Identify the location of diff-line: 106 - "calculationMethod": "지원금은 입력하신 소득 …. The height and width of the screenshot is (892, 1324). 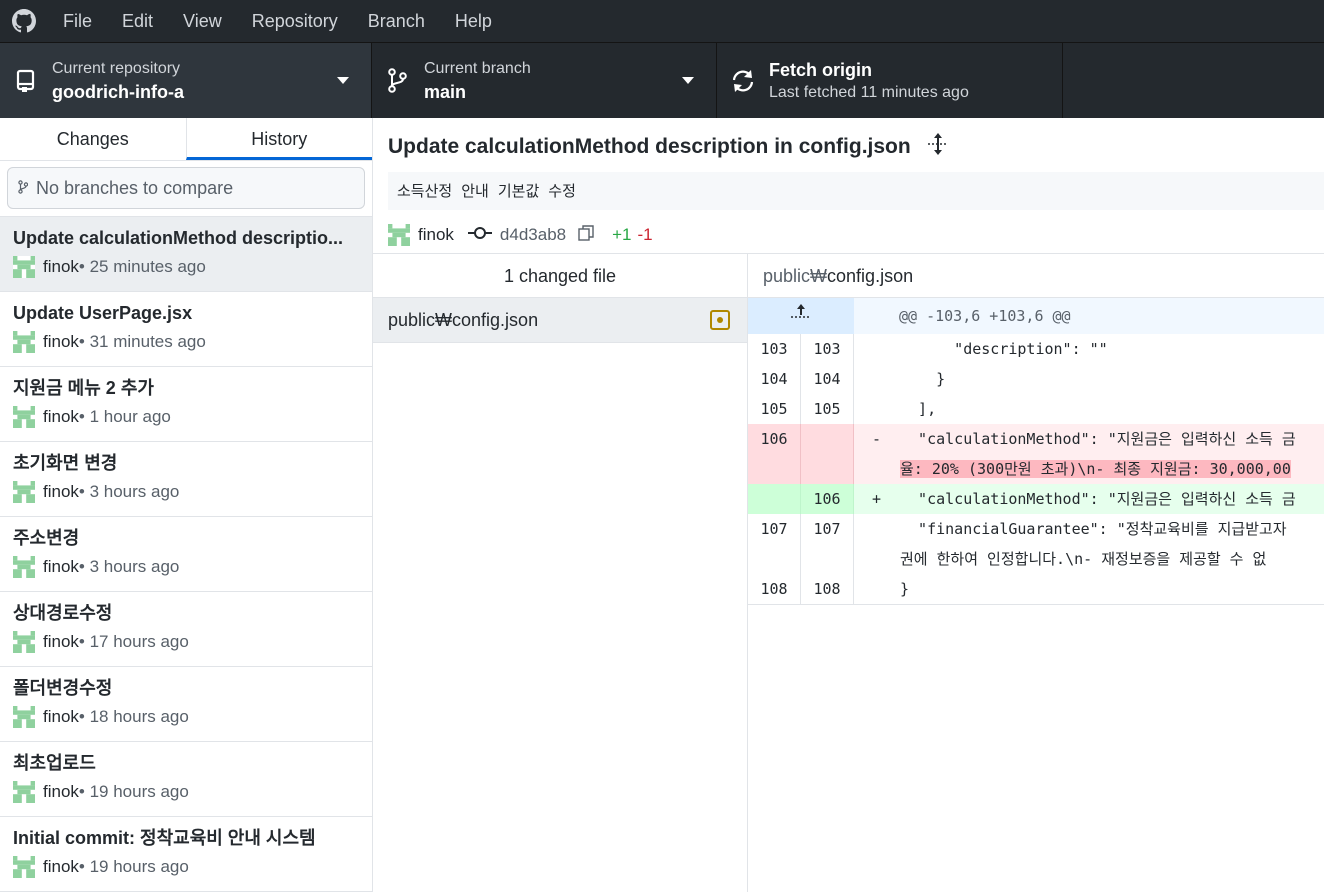
(1036, 439).